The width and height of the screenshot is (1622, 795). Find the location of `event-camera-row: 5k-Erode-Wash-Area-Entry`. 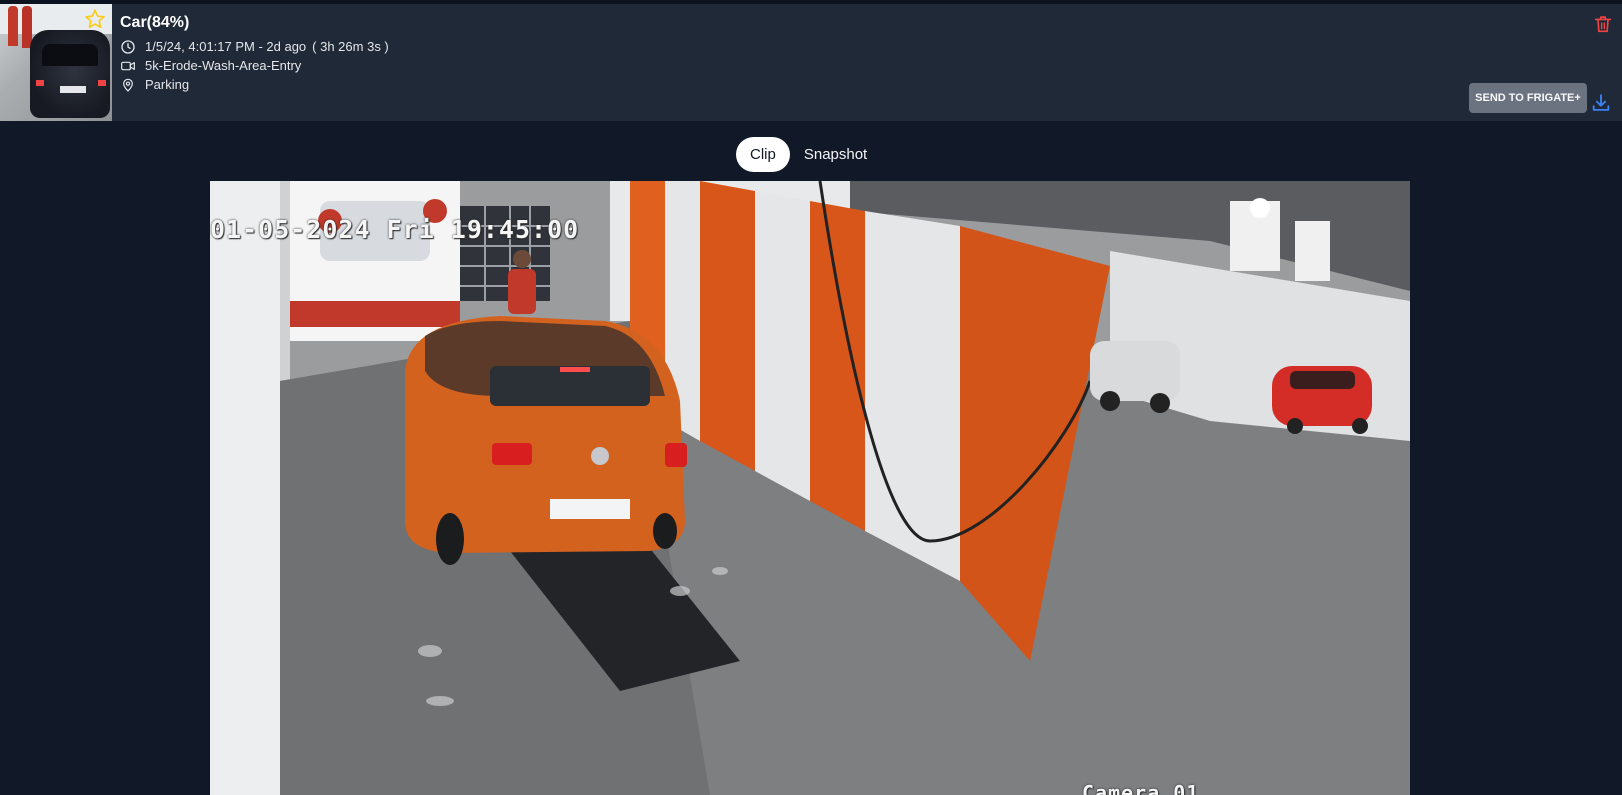

event-camera-row: 5k-Erode-Wash-Area-Entry is located at coordinates (254, 65).